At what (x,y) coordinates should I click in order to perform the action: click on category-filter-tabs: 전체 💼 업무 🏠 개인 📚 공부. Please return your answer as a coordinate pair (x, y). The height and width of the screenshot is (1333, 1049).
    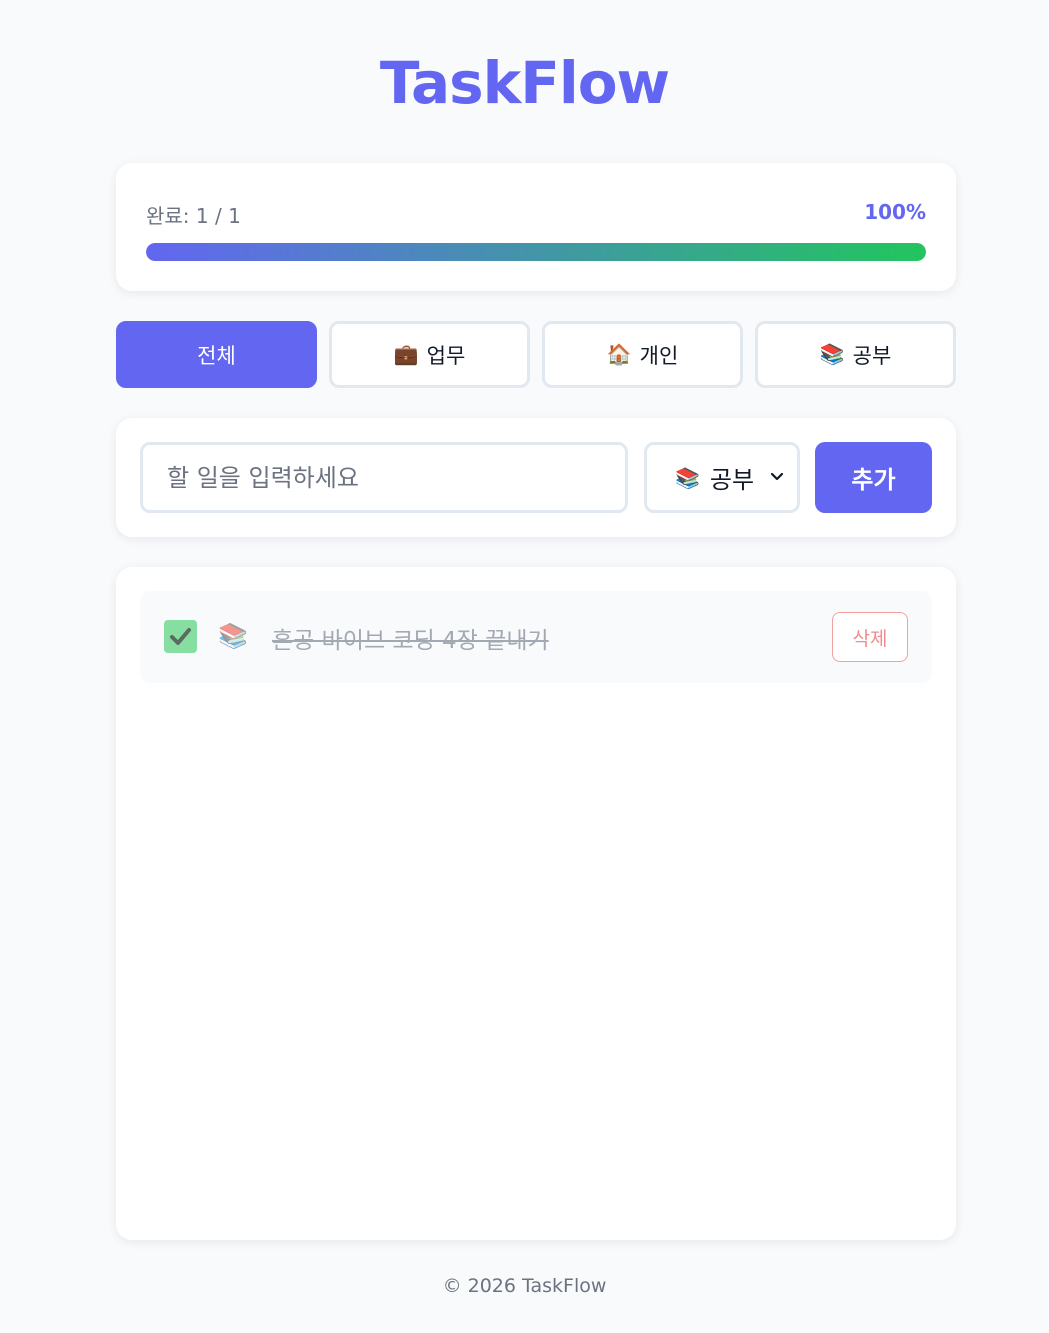
    Looking at the image, I should click on (536, 354).